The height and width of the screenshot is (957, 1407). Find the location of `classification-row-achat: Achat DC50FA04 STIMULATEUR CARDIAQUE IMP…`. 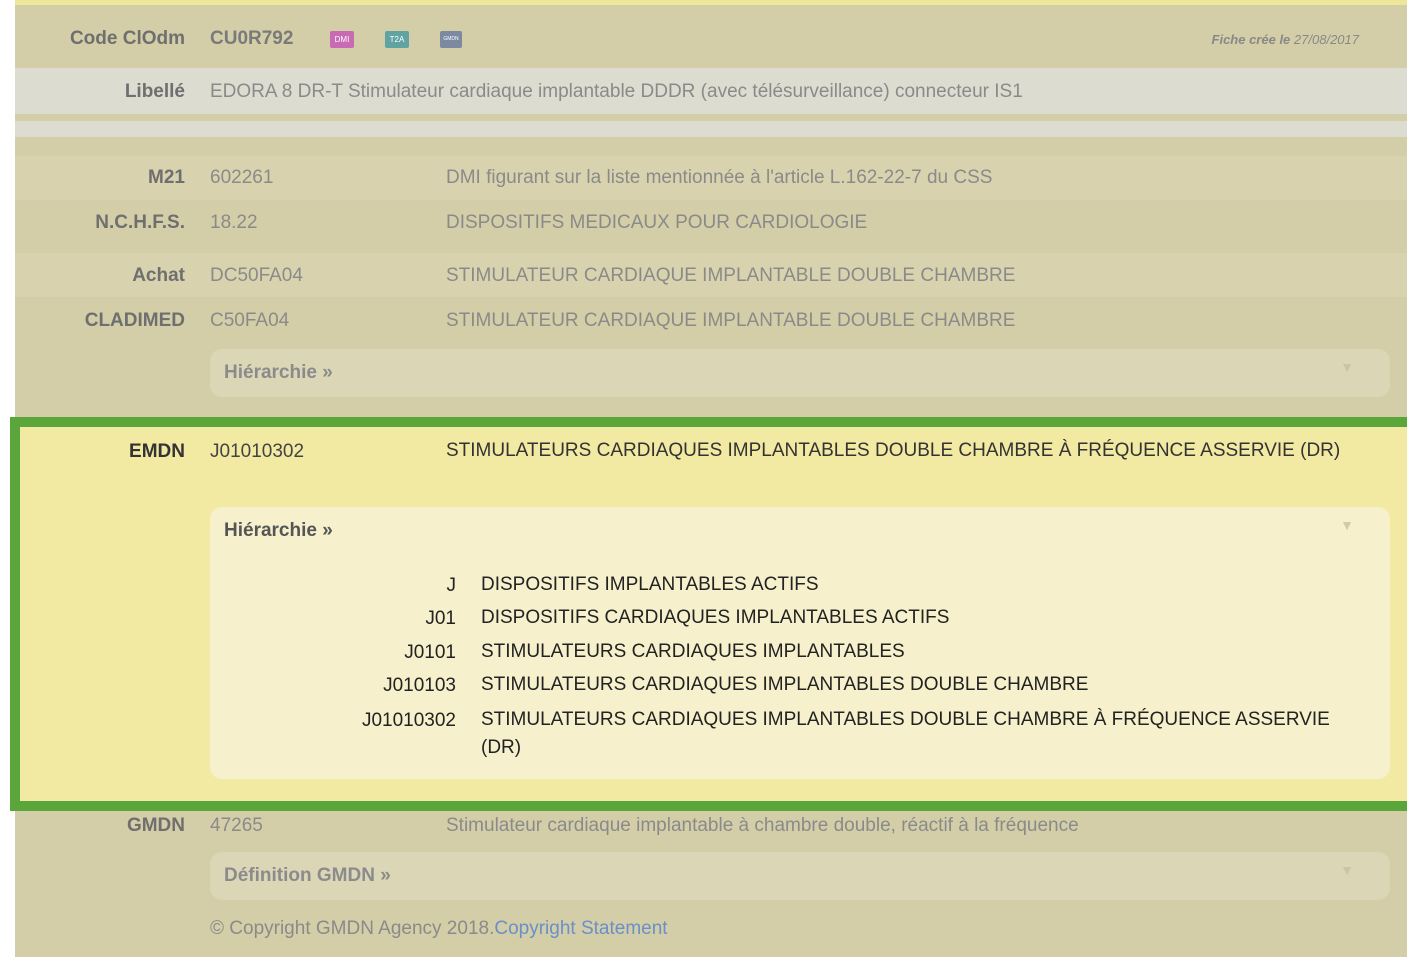

classification-row-achat: Achat DC50FA04 STIMULATEUR CARDIAQUE IMP… is located at coordinates (711, 275).